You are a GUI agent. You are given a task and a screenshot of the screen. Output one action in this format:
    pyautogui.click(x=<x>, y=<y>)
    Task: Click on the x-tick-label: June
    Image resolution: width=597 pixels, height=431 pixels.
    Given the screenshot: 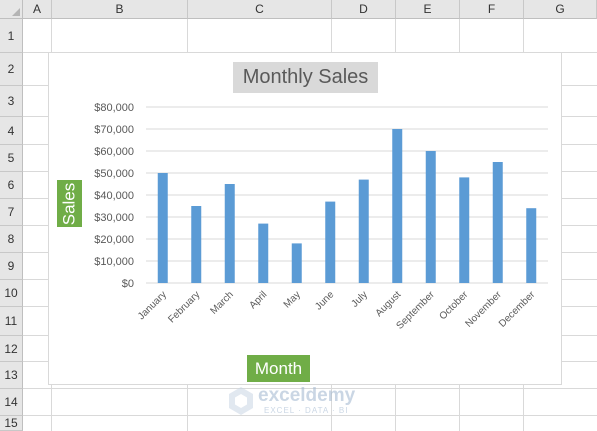 What is the action you would take?
    pyautogui.click(x=324, y=300)
    